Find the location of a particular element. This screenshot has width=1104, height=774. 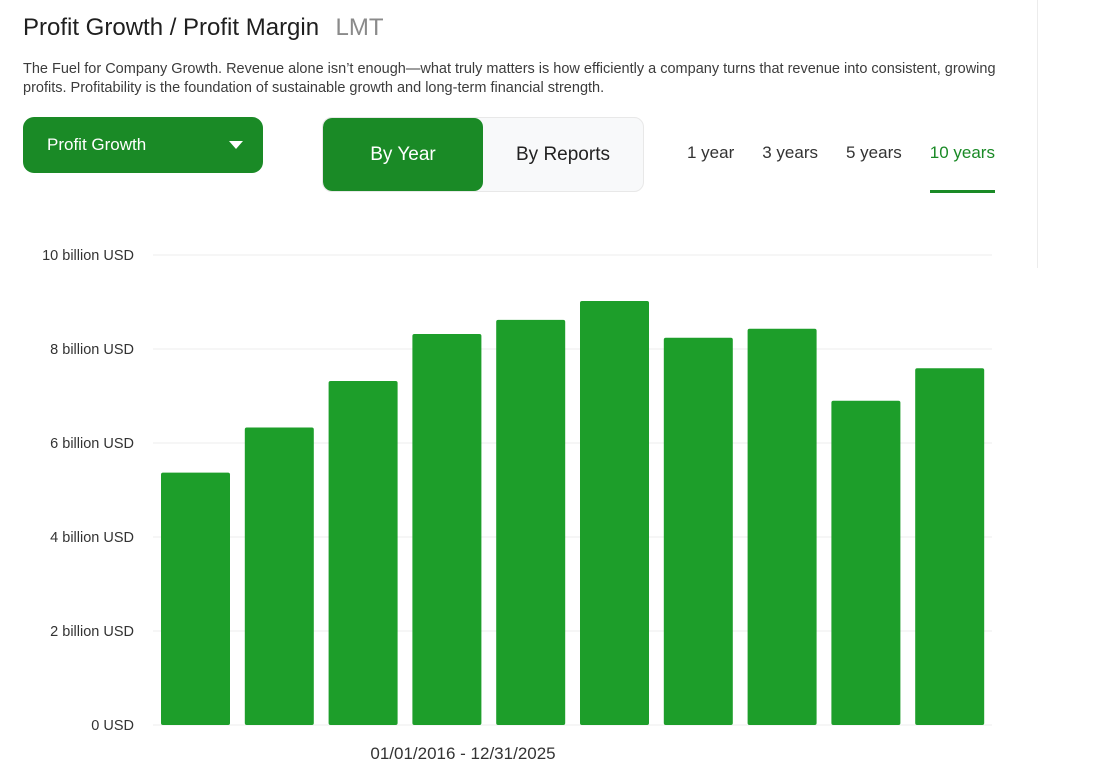

metric-dropdown-label: Profit Growth is located at coordinates (97, 144).